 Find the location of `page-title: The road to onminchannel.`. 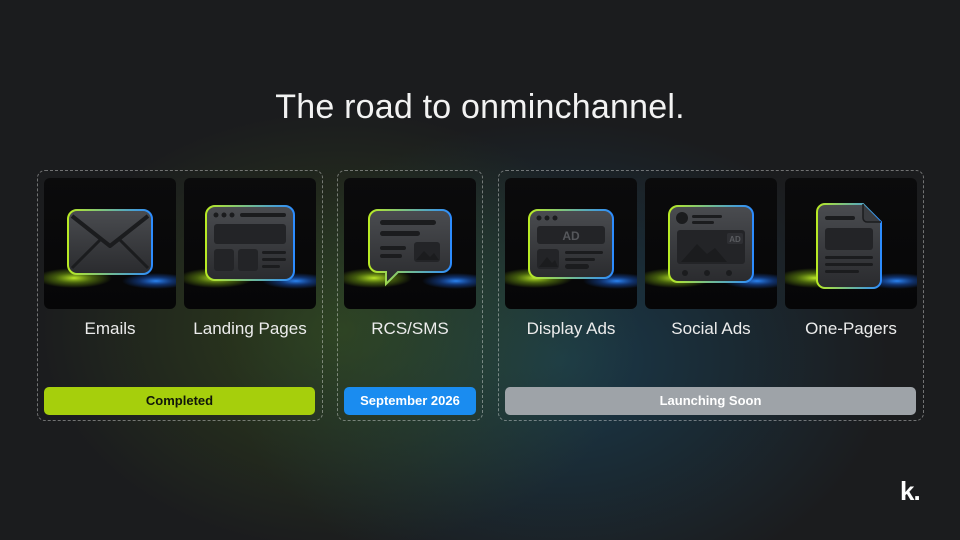

page-title: The road to onminchannel. is located at coordinates (480, 107).